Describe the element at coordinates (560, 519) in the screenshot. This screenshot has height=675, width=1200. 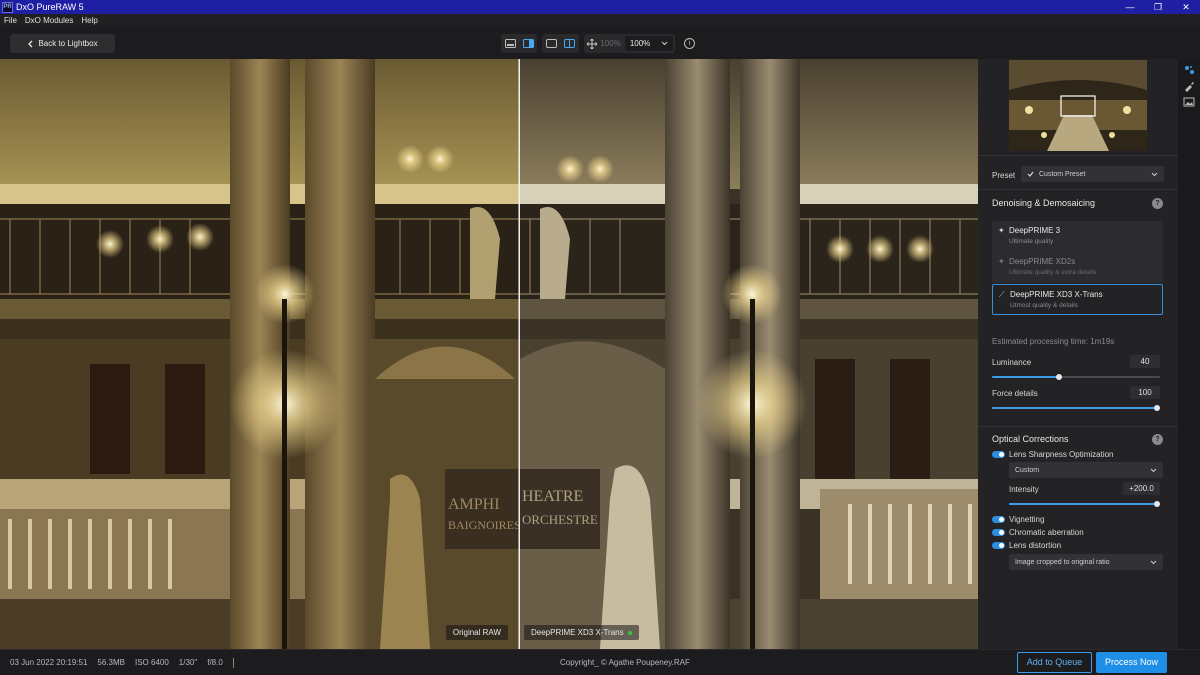
I see `svg-text: ORCHESTRE` at that location.